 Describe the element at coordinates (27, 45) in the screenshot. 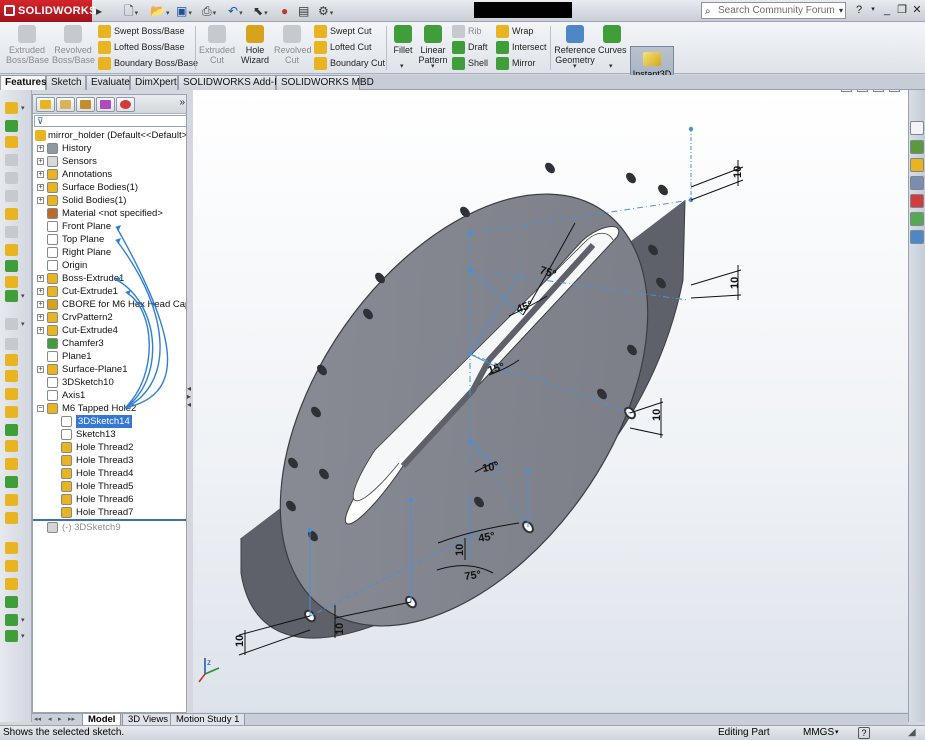

I see `extruded-boss-button: Extruded Boss/Base` at that location.